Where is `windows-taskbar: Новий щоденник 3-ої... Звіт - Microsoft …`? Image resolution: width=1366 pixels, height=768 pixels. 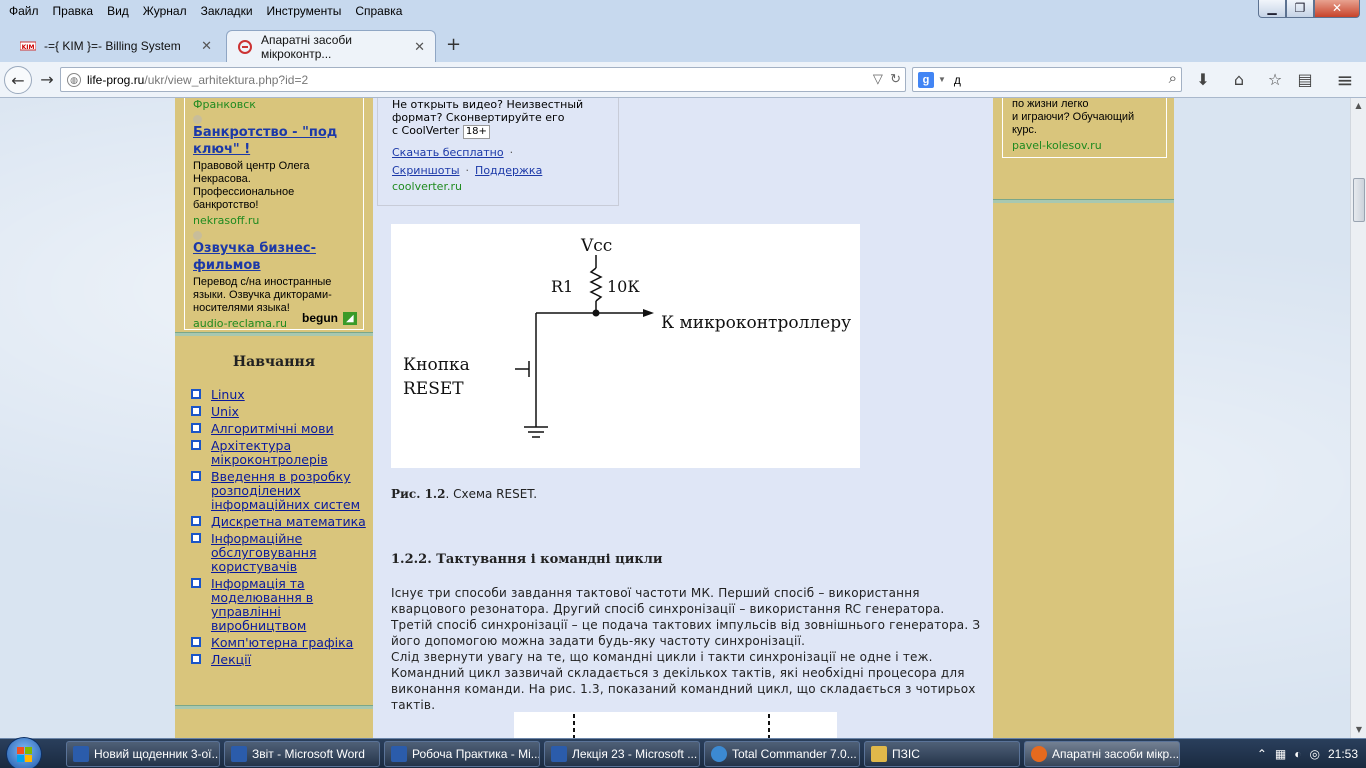 windows-taskbar: Новий щоденник 3-ої... Звіт - Microsoft … is located at coordinates (683, 752).